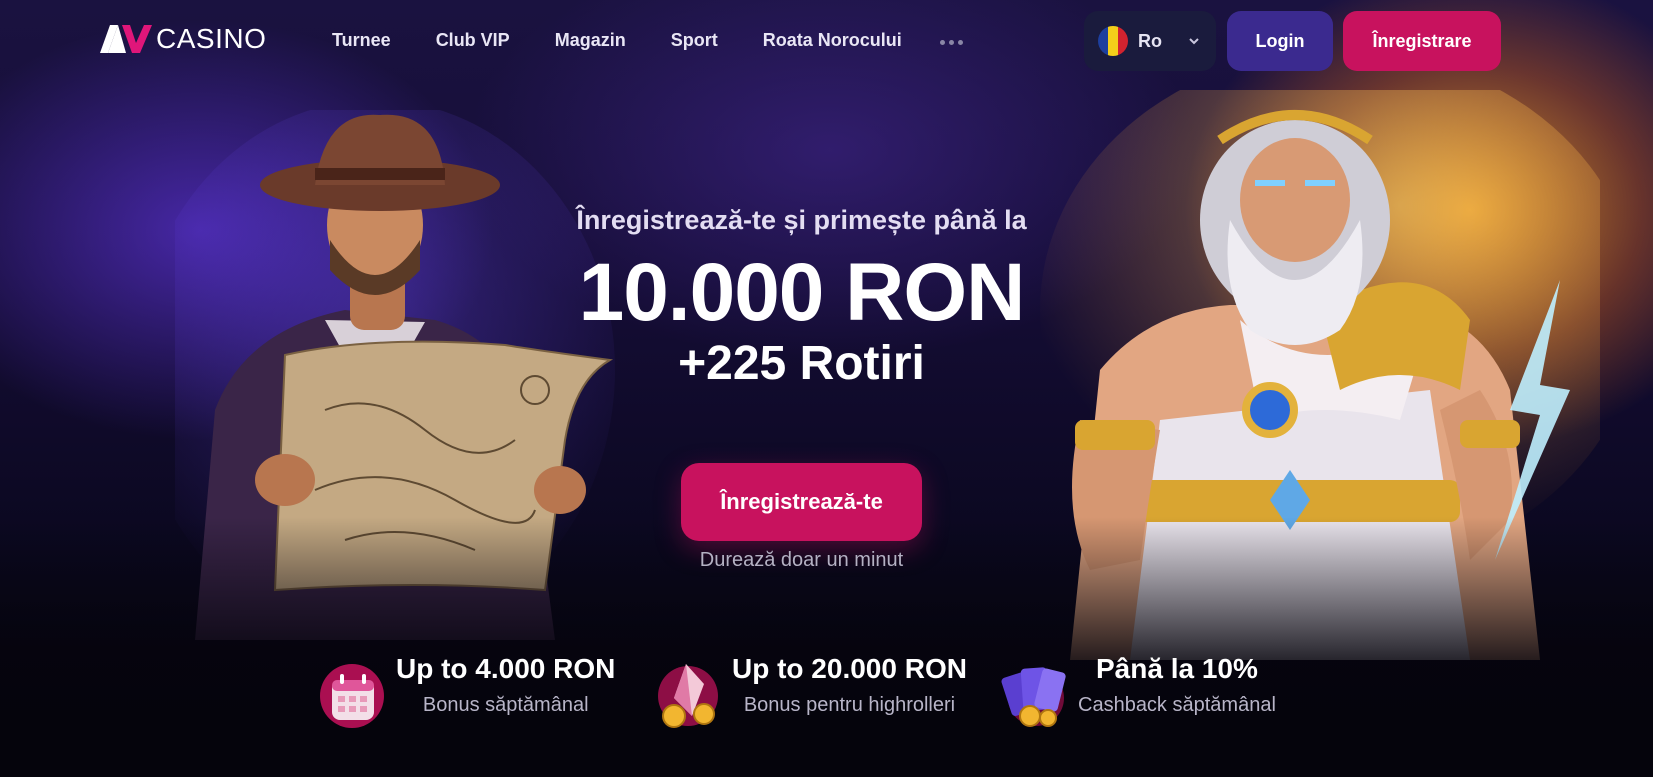  What do you see at coordinates (473, 40) in the screenshot?
I see `nav-item-club-vip: Club VIP` at bounding box center [473, 40].